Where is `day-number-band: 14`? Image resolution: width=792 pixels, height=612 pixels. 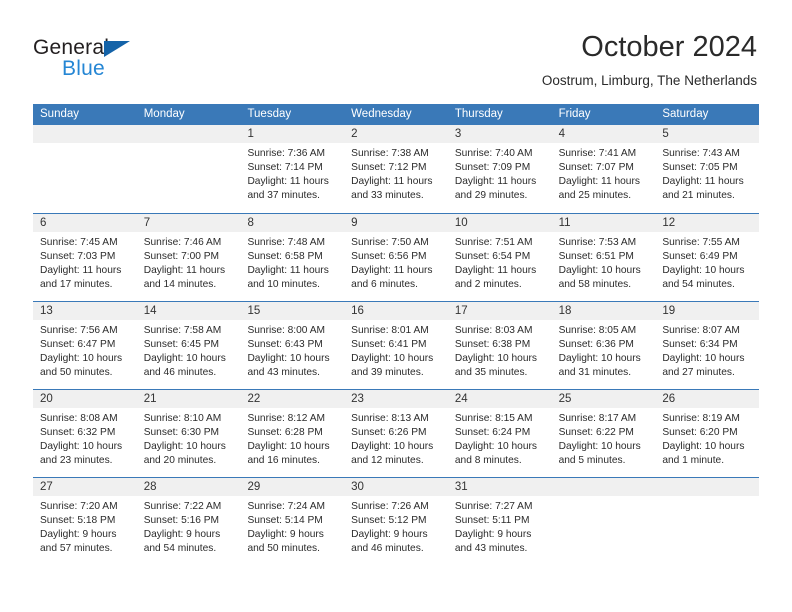 day-number-band: 14 is located at coordinates (188, 311).